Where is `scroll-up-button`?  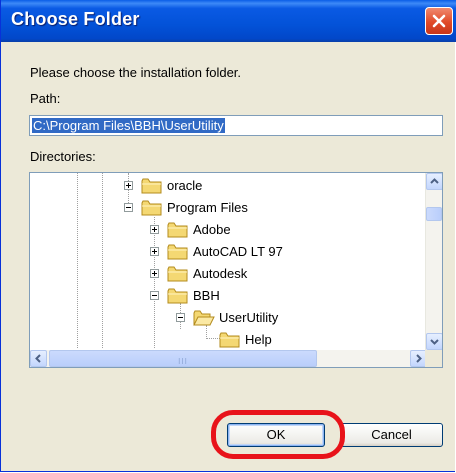 scroll-up-button is located at coordinates (434, 181).